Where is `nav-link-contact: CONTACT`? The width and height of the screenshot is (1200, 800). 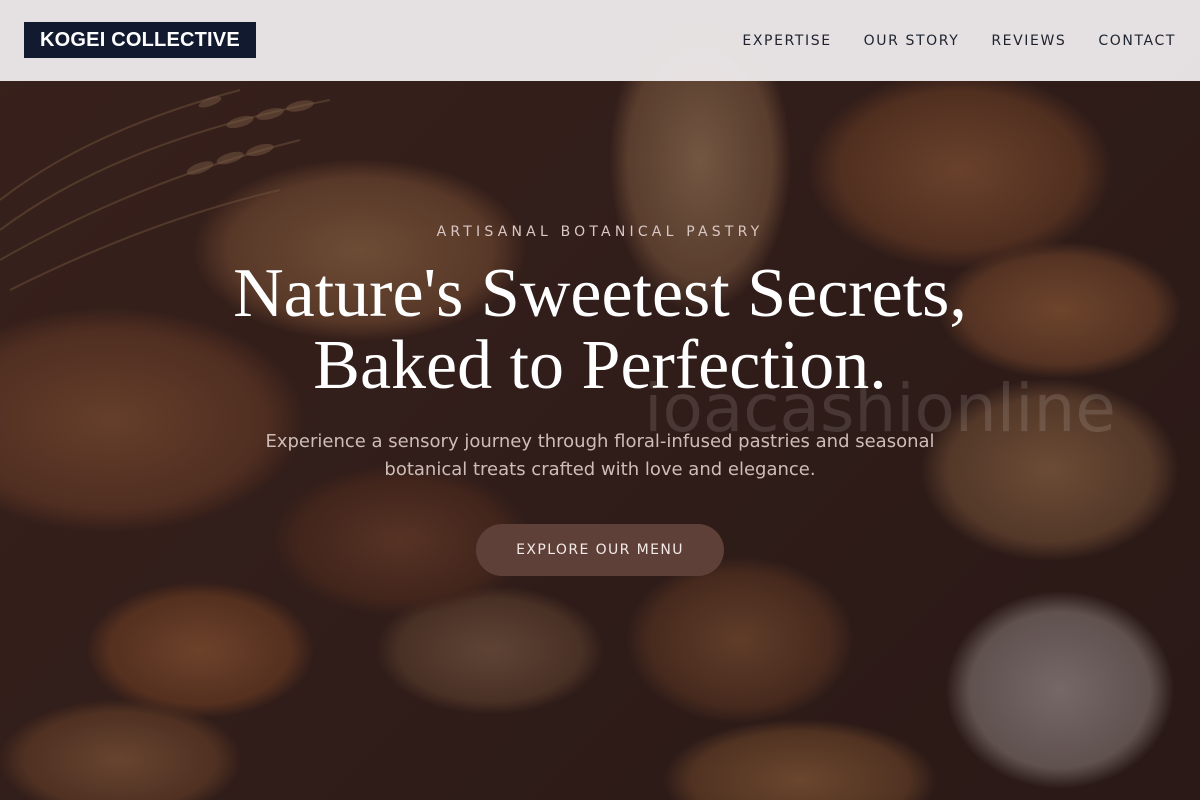
nav-link-contact: CONTACT is located at coordinates (1137, 41).